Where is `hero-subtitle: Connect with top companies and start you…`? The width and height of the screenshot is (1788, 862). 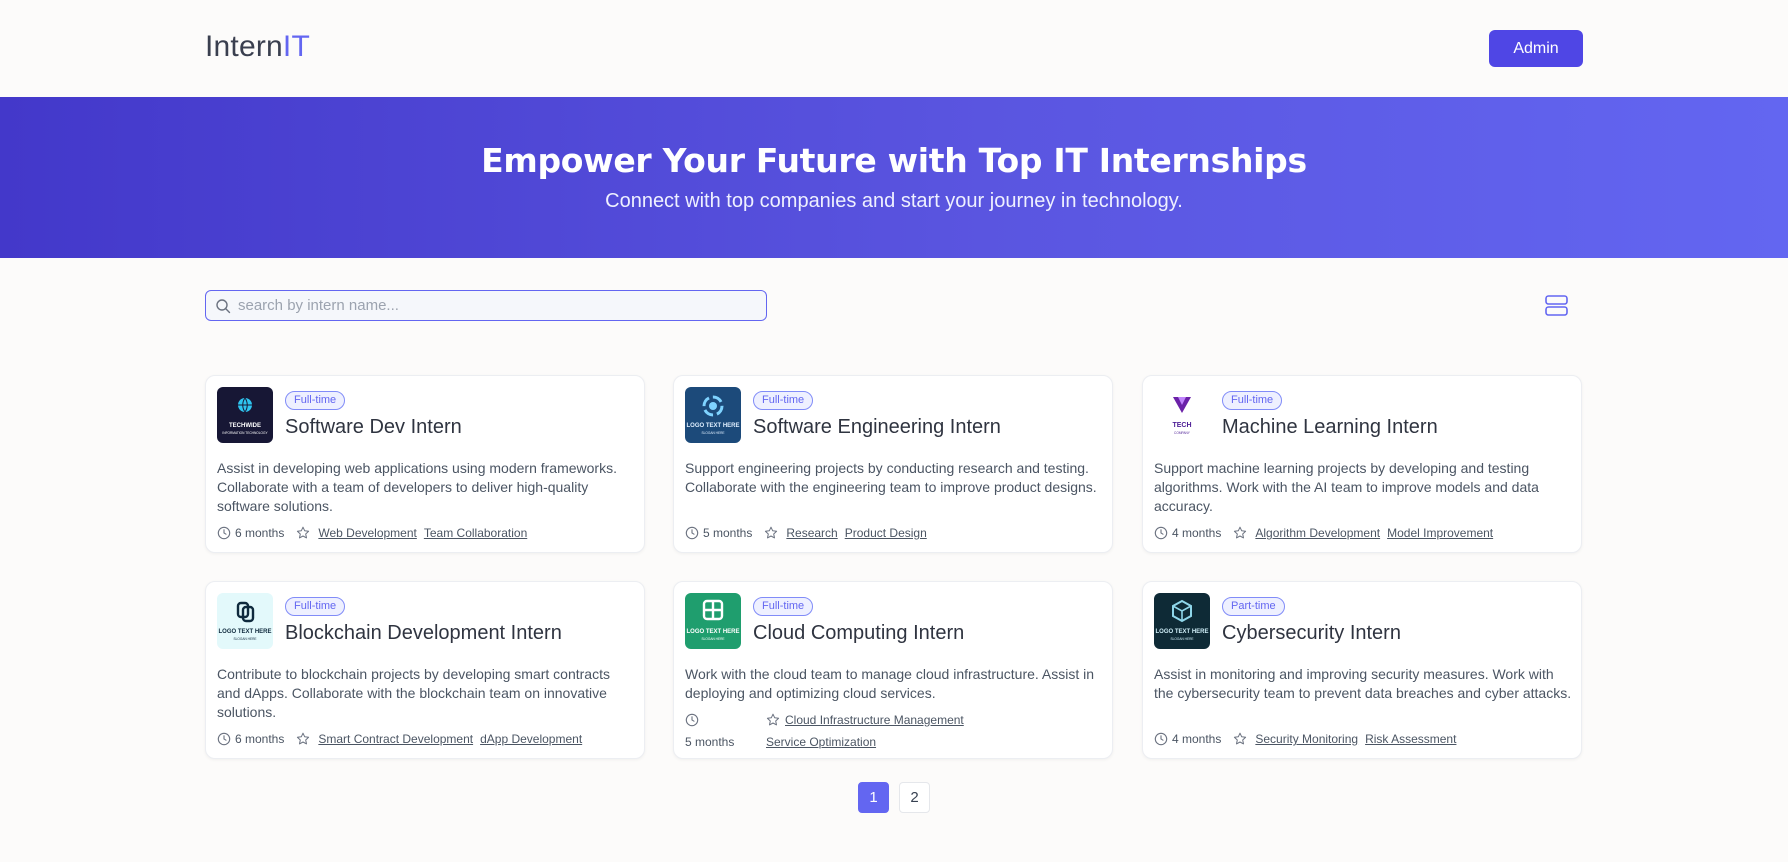
hero-subtitle: Connect with top companies and start you… is located at coordinates (894, 201).